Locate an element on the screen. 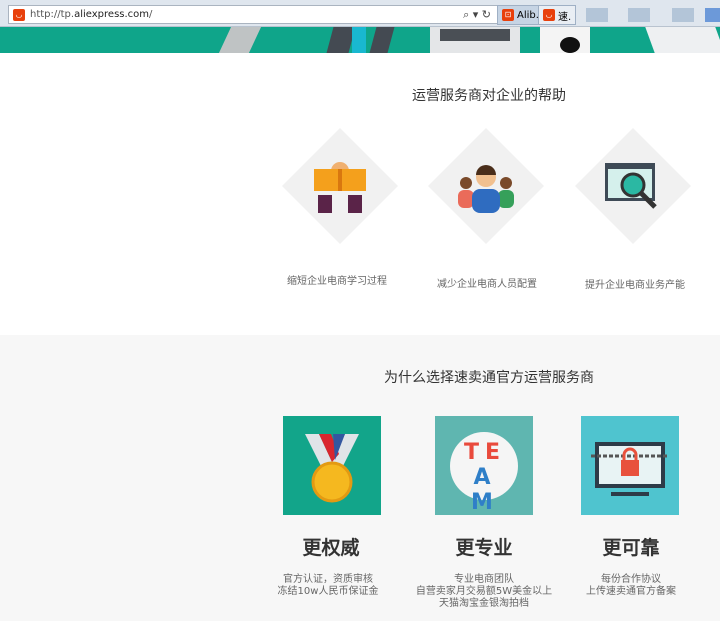  tab-aliexpress: ◡ 速. is located at coordinates (557, 15).